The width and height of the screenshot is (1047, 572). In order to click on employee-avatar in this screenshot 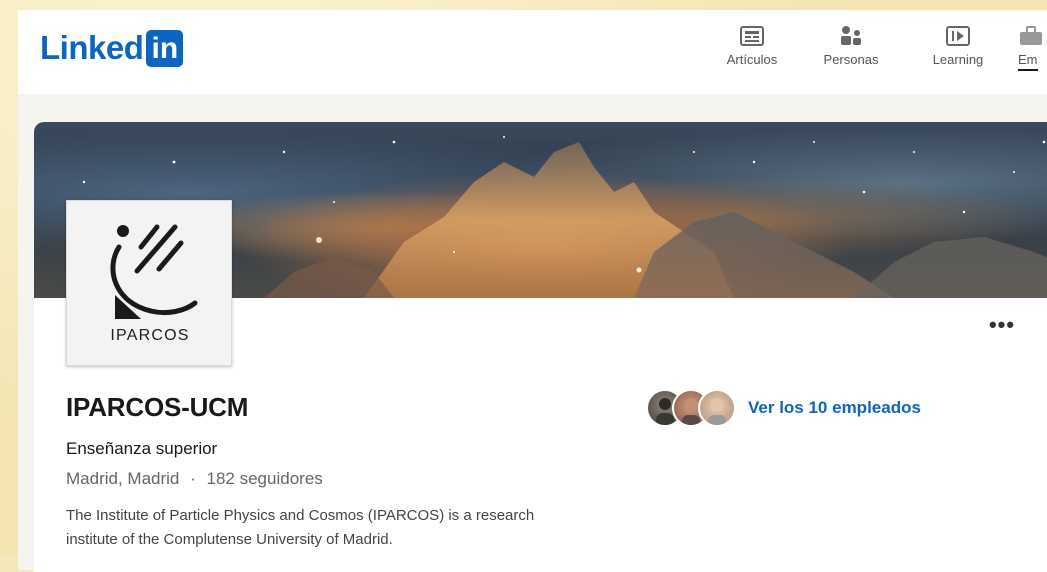, I will do `click(717, 408)`.